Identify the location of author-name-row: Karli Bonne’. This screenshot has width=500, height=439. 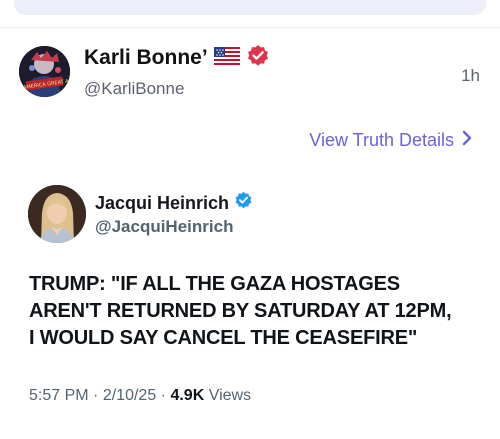
(177, 58).